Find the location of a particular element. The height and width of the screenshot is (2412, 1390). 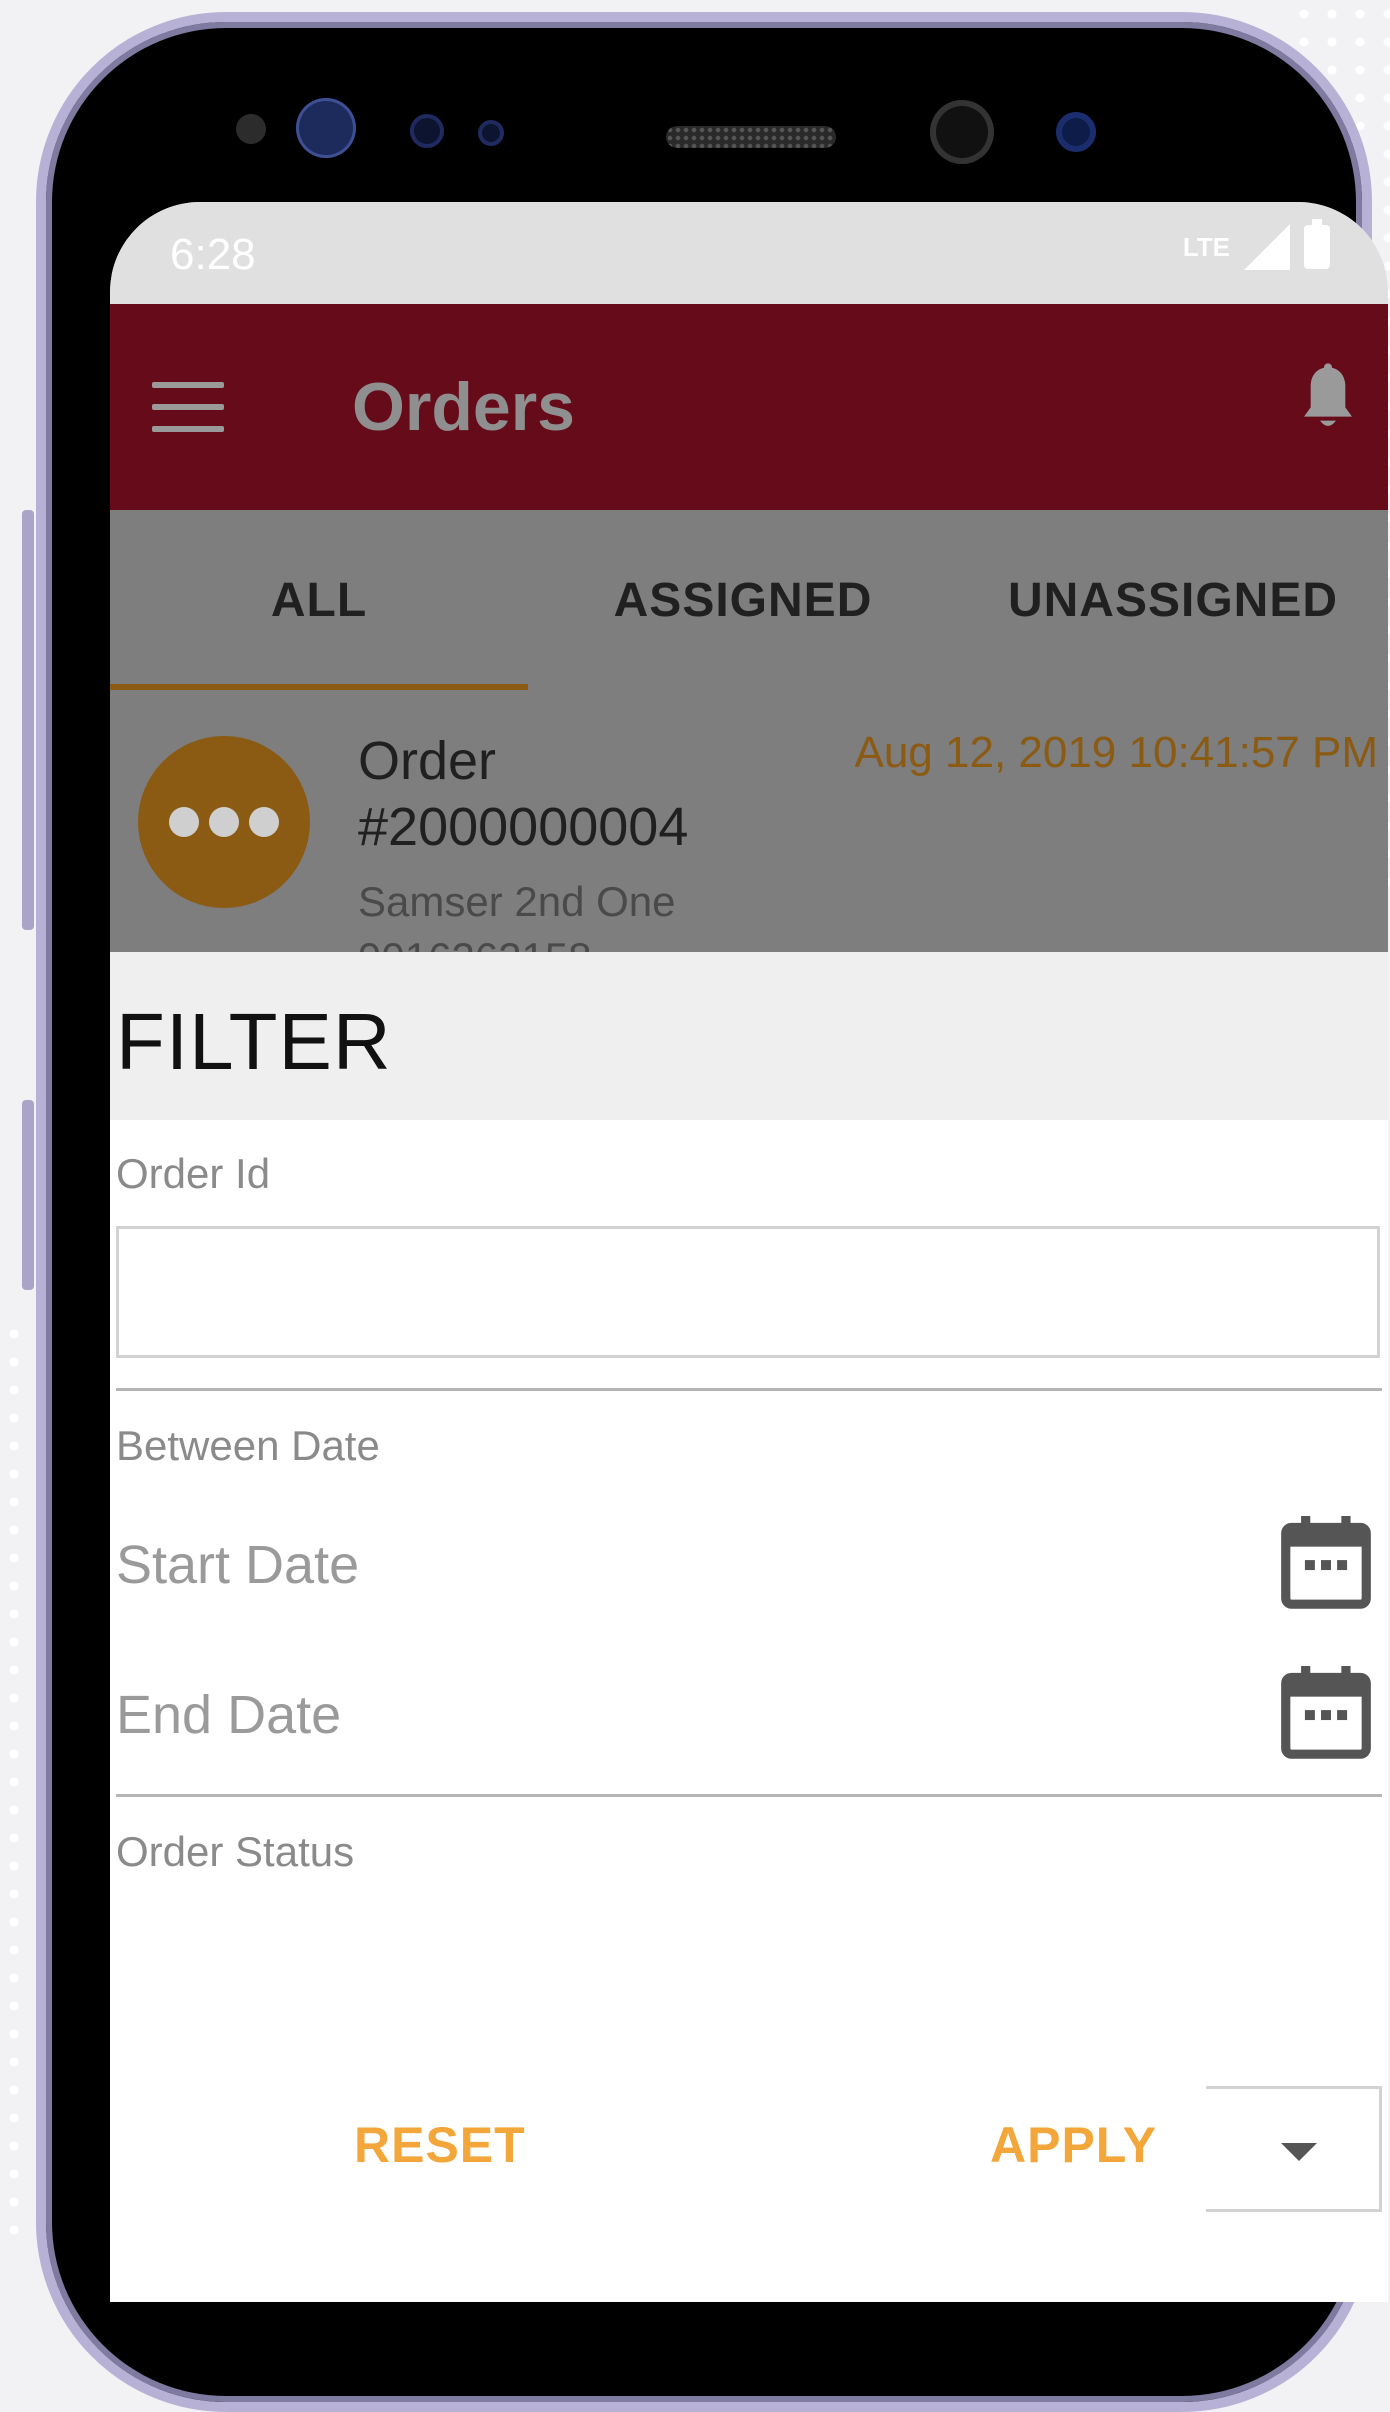

apply-button: APPLY is located at coordinates (1073, 2145).